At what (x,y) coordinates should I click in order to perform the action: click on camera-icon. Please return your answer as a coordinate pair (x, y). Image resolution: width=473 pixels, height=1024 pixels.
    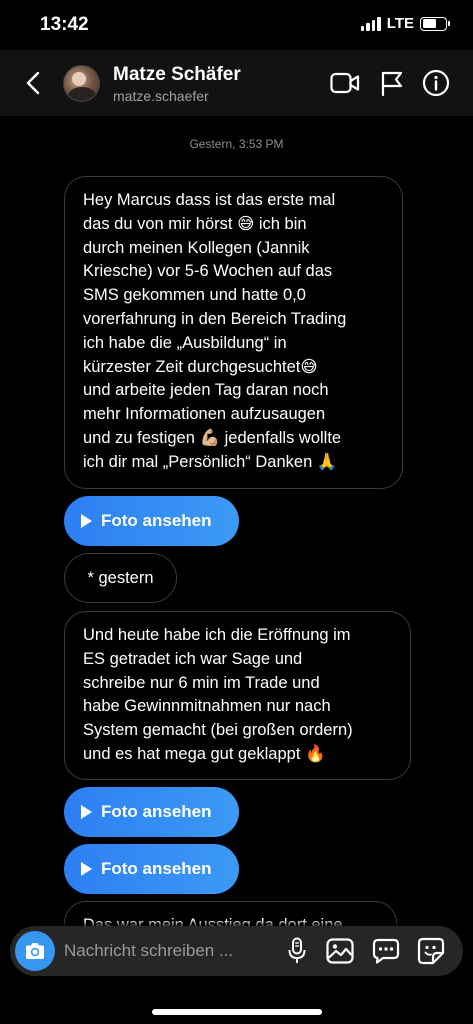
    Looking at the image, I should click on (35, 951).